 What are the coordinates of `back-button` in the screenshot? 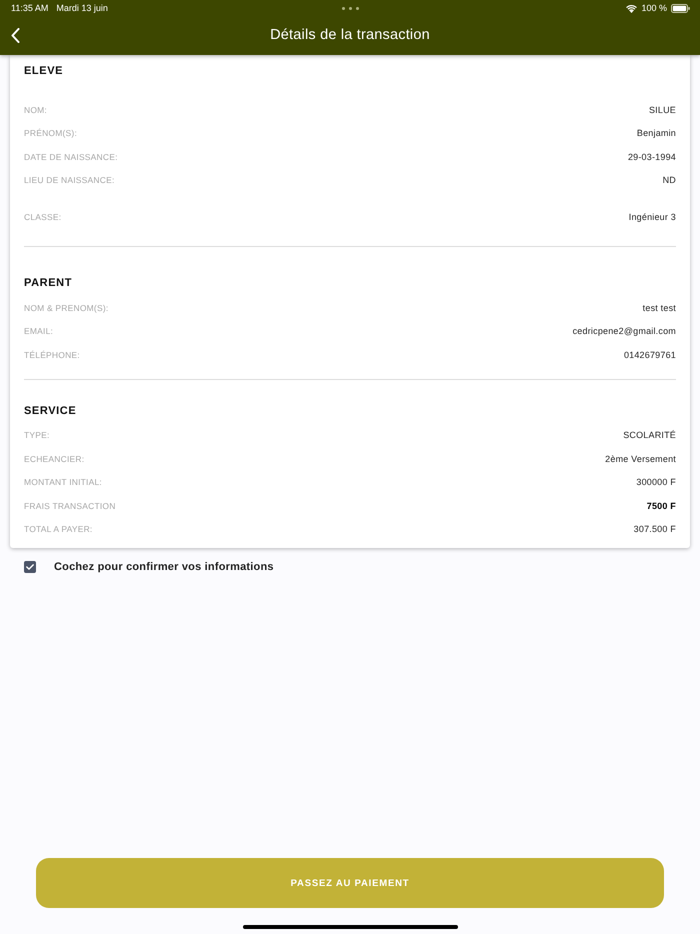 It's located at (15, 35).